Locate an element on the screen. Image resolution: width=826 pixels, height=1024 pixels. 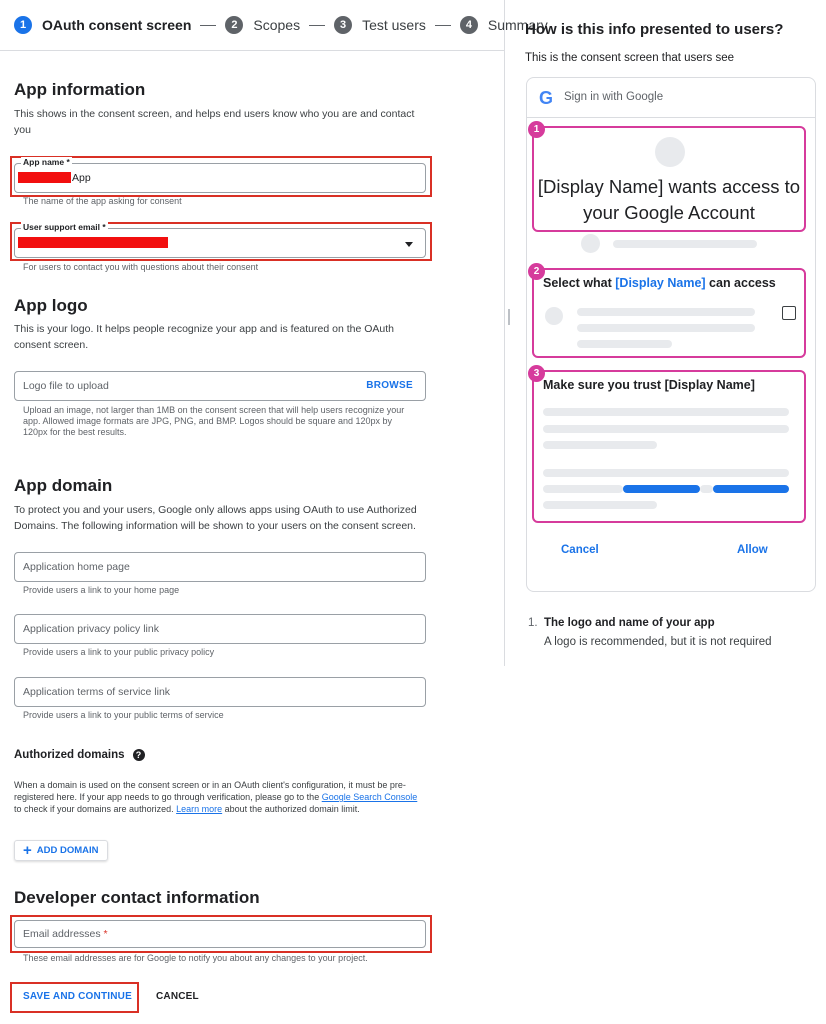
preview-header: G Sign in with Google is located at coordinates (671, 98).